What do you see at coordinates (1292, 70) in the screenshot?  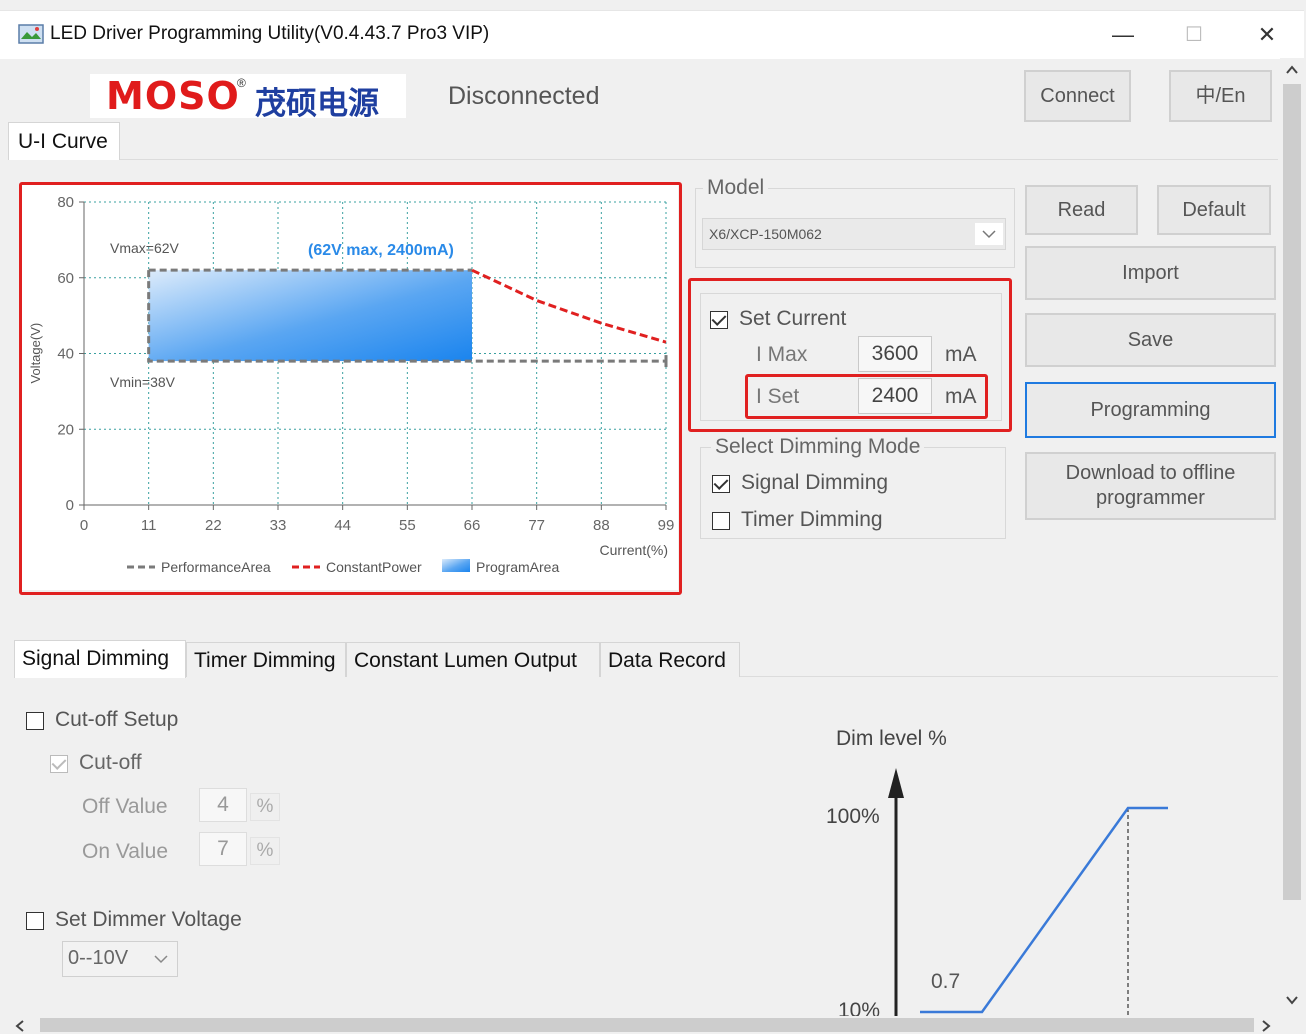 I see `scroll-up-icon` at bounding box center [1292, 70].